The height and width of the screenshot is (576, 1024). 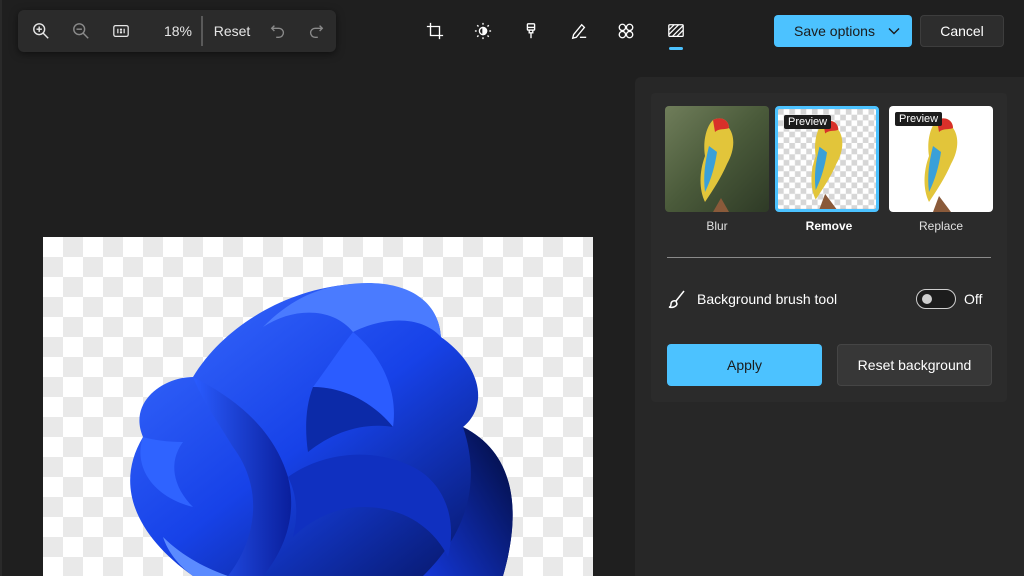 I want to click on panel-divider, so click(x=829, y=257).